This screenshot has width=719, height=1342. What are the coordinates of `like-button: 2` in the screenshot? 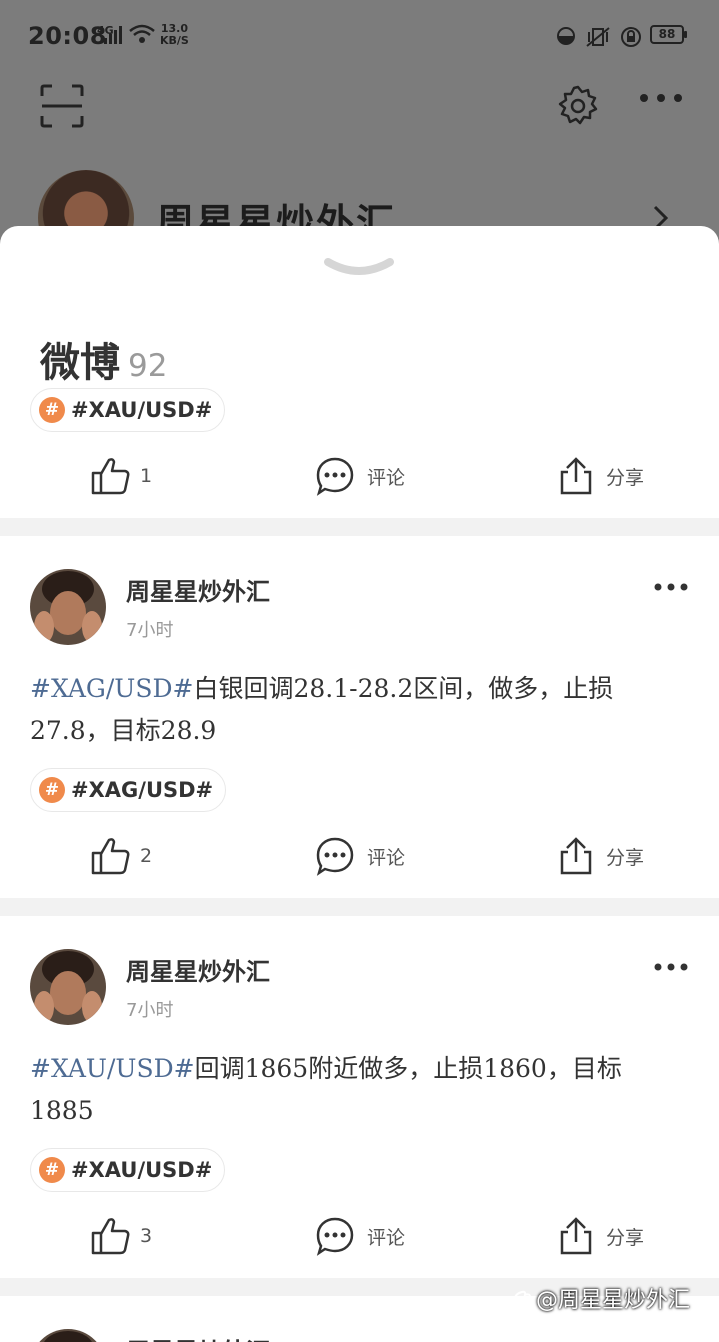 It's located at (121, 856).